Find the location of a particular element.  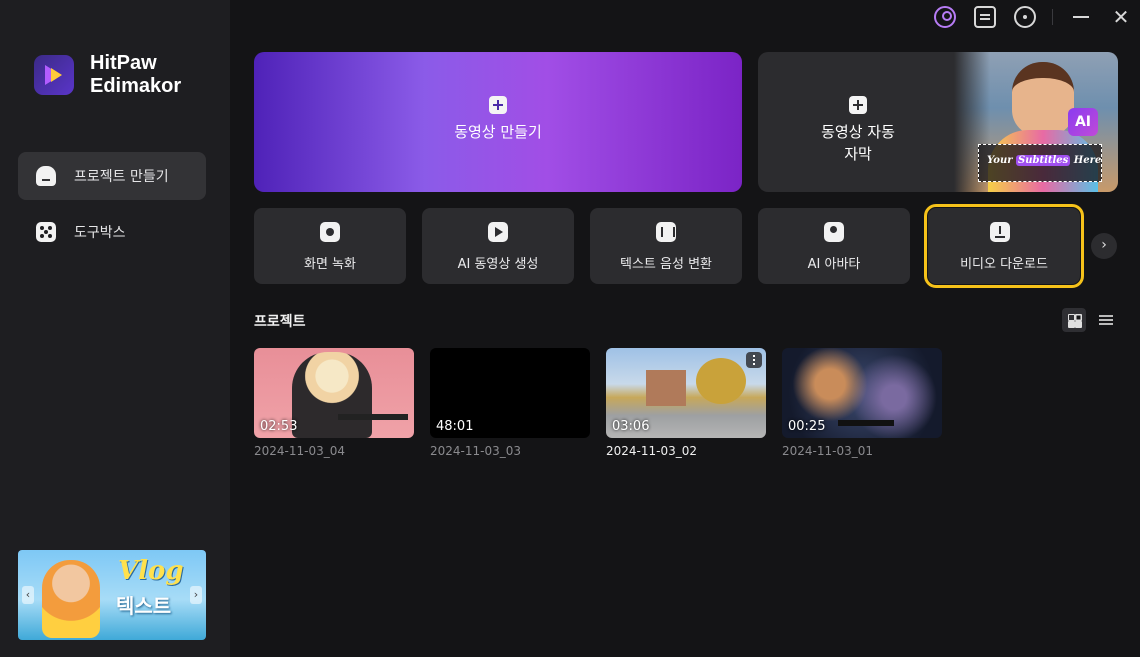

sidebar-item-create-project: 프로젝트 만들기 is located at coordinates (112, 176).